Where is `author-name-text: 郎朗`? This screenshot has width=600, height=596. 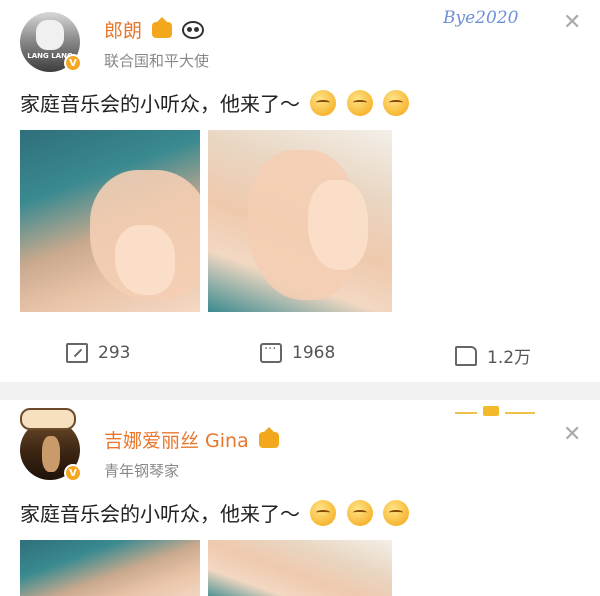
author-name-text: 郎朗 is located at coordinates (123, 31).